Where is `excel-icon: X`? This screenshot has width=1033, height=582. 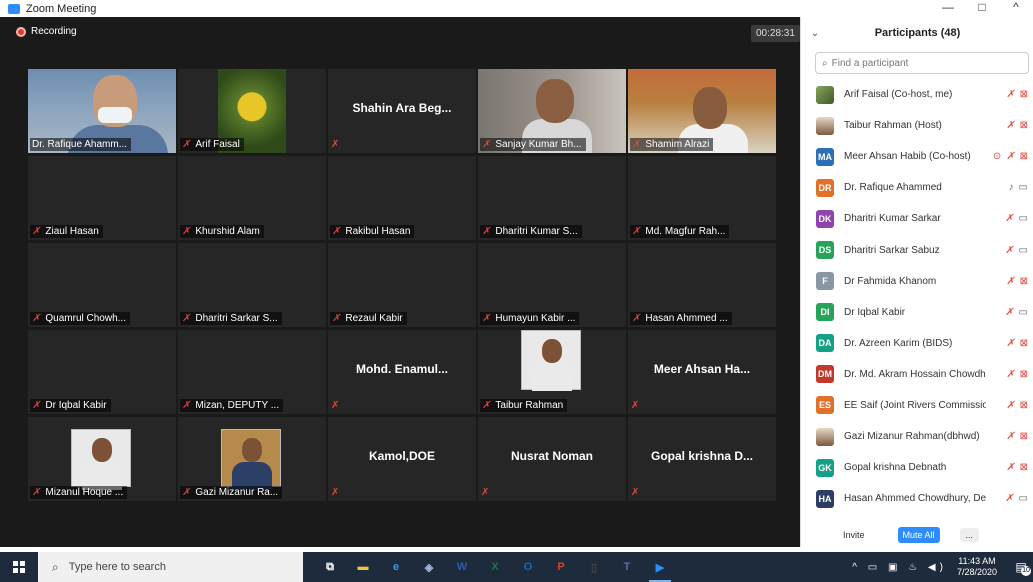
excel-icon: X is located at coordinates (495, 567).